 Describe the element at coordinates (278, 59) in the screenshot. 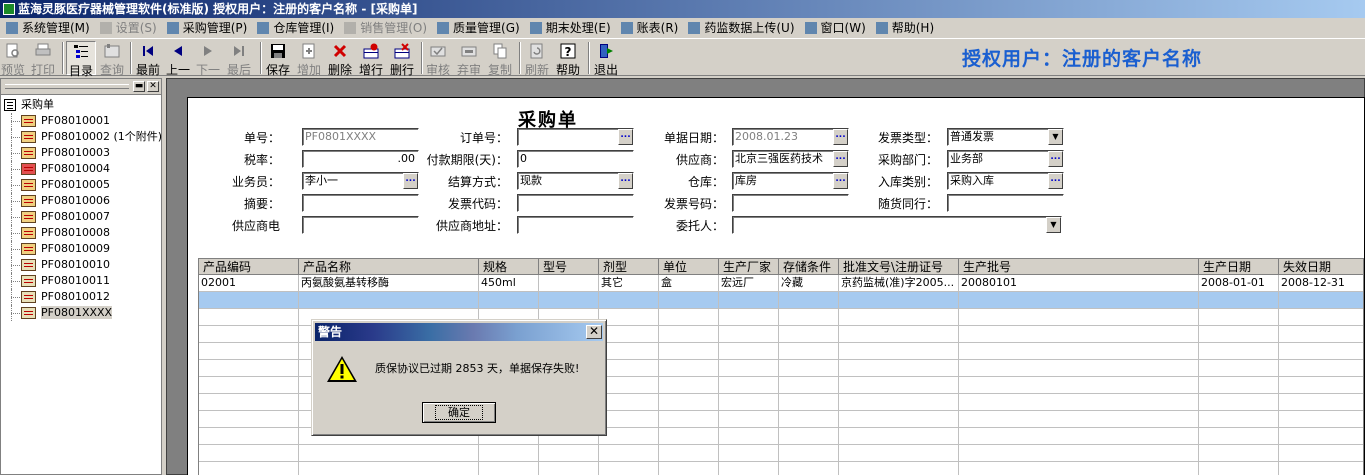

I see `save-button: 保存` at that location.